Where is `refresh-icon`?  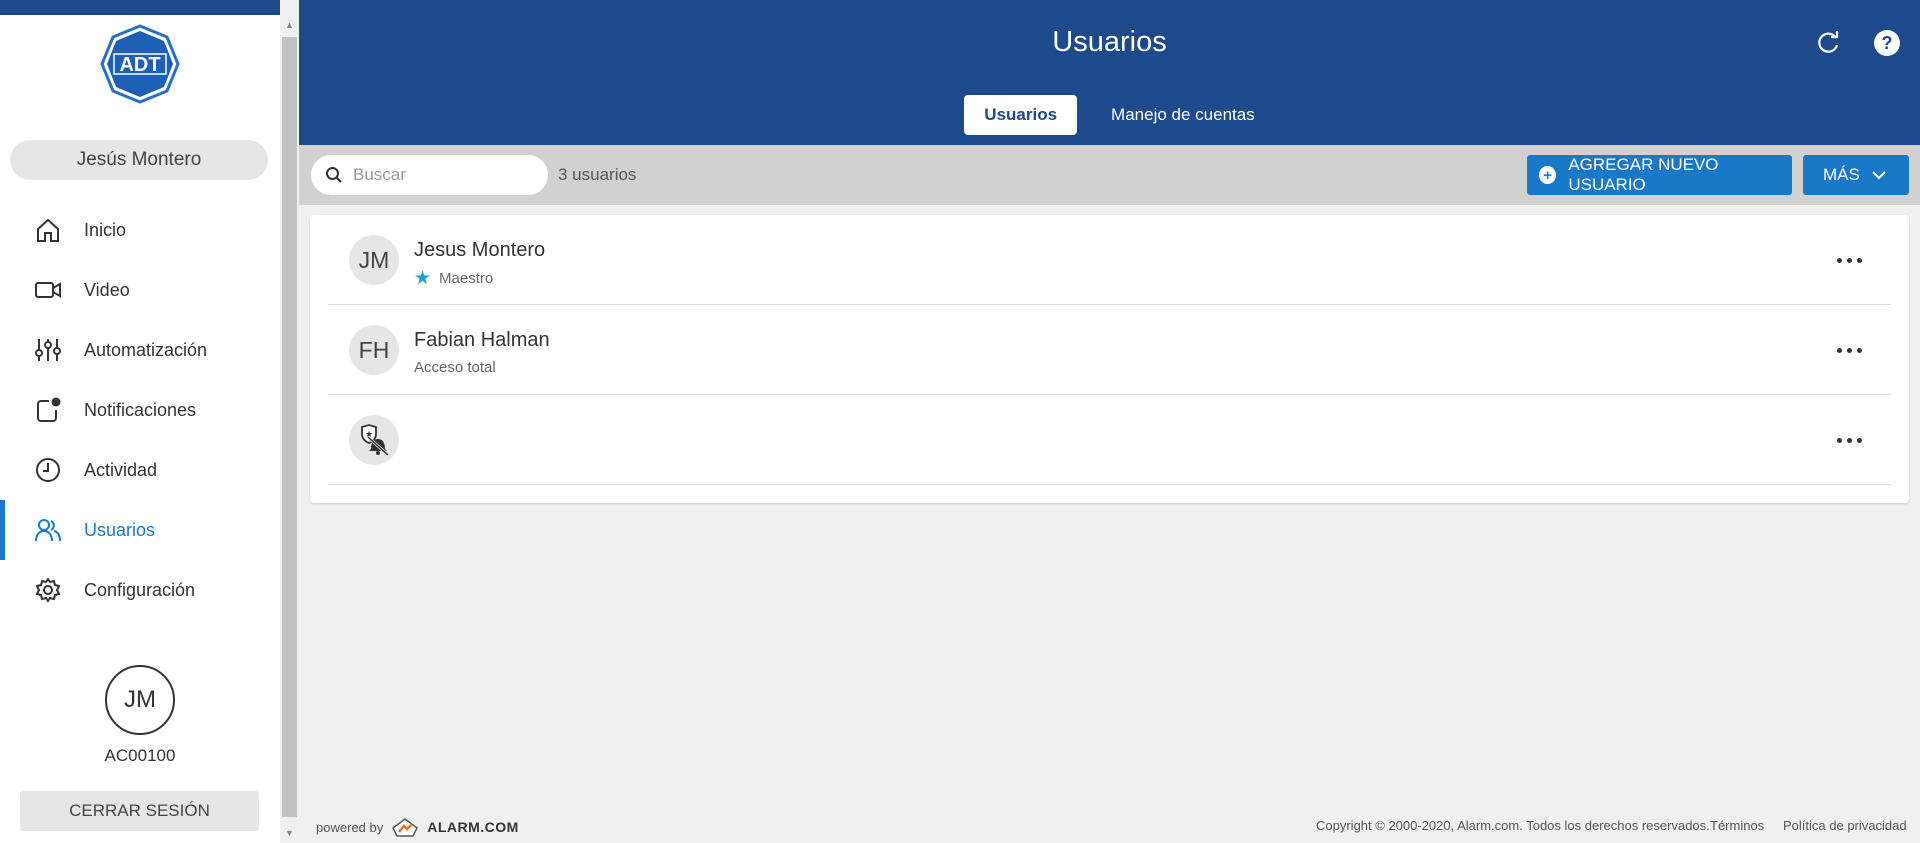
refresh-icon is located at coordinates (1828, 42).